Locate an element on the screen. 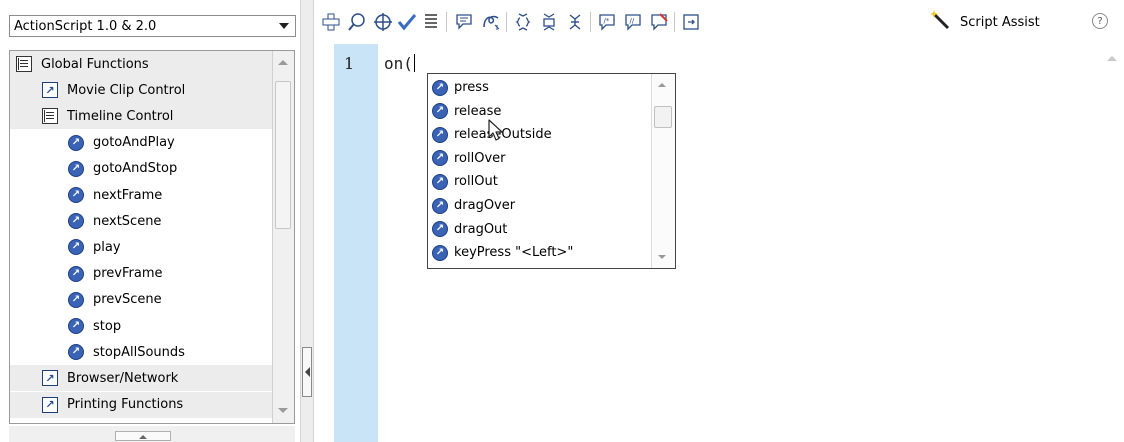  code-hint-item: ↗ rollOver is located at coordinates (469, 158).